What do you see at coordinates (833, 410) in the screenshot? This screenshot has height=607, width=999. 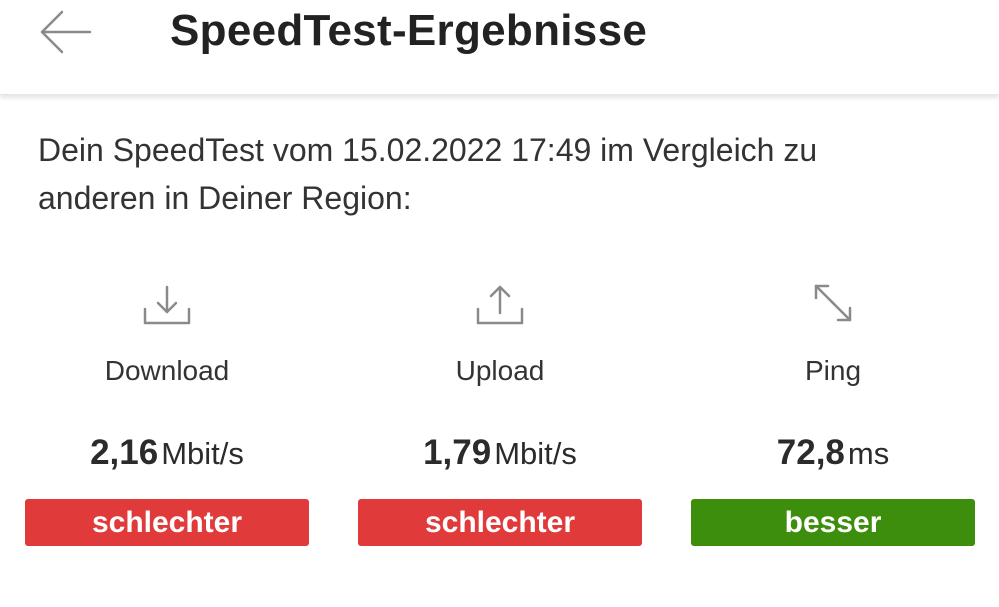 I see `metric-ping: Ping 72,8ms besser` at bounding box center [833, 410].